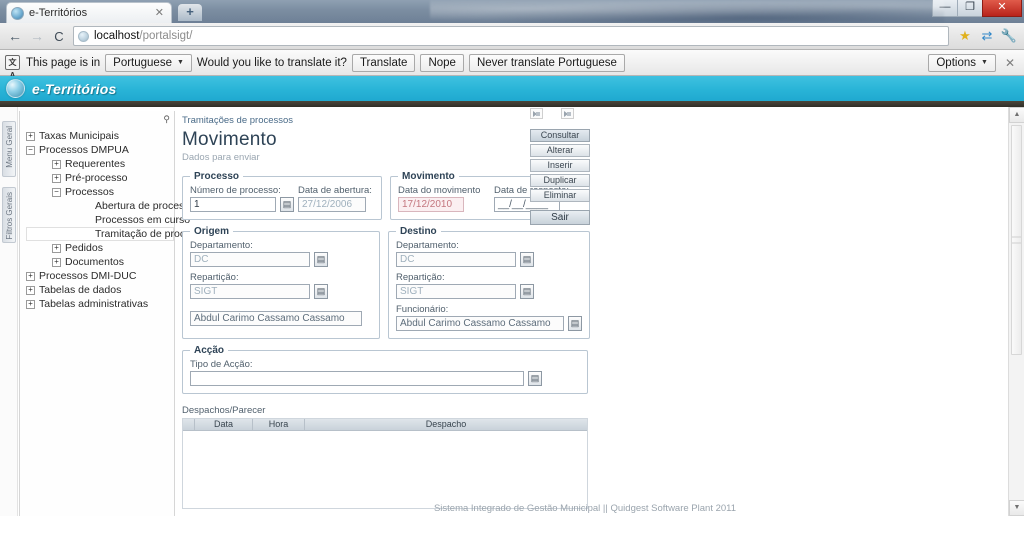 The width and height of the screenshot is (1024, 546). I want to click on scroll-up-arrow-icon: ▲, so click(1016, 115).